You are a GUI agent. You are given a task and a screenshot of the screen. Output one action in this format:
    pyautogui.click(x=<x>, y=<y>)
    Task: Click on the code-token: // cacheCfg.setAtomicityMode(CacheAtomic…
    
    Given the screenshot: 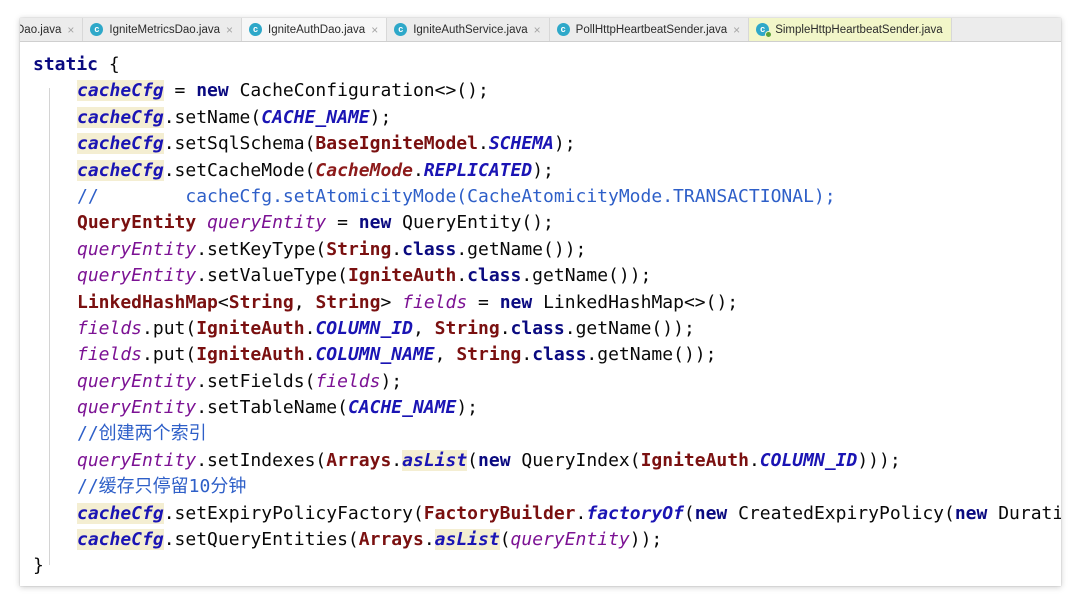 What is the action you would take?
    pyautogui.click(x=456, y=196)
    